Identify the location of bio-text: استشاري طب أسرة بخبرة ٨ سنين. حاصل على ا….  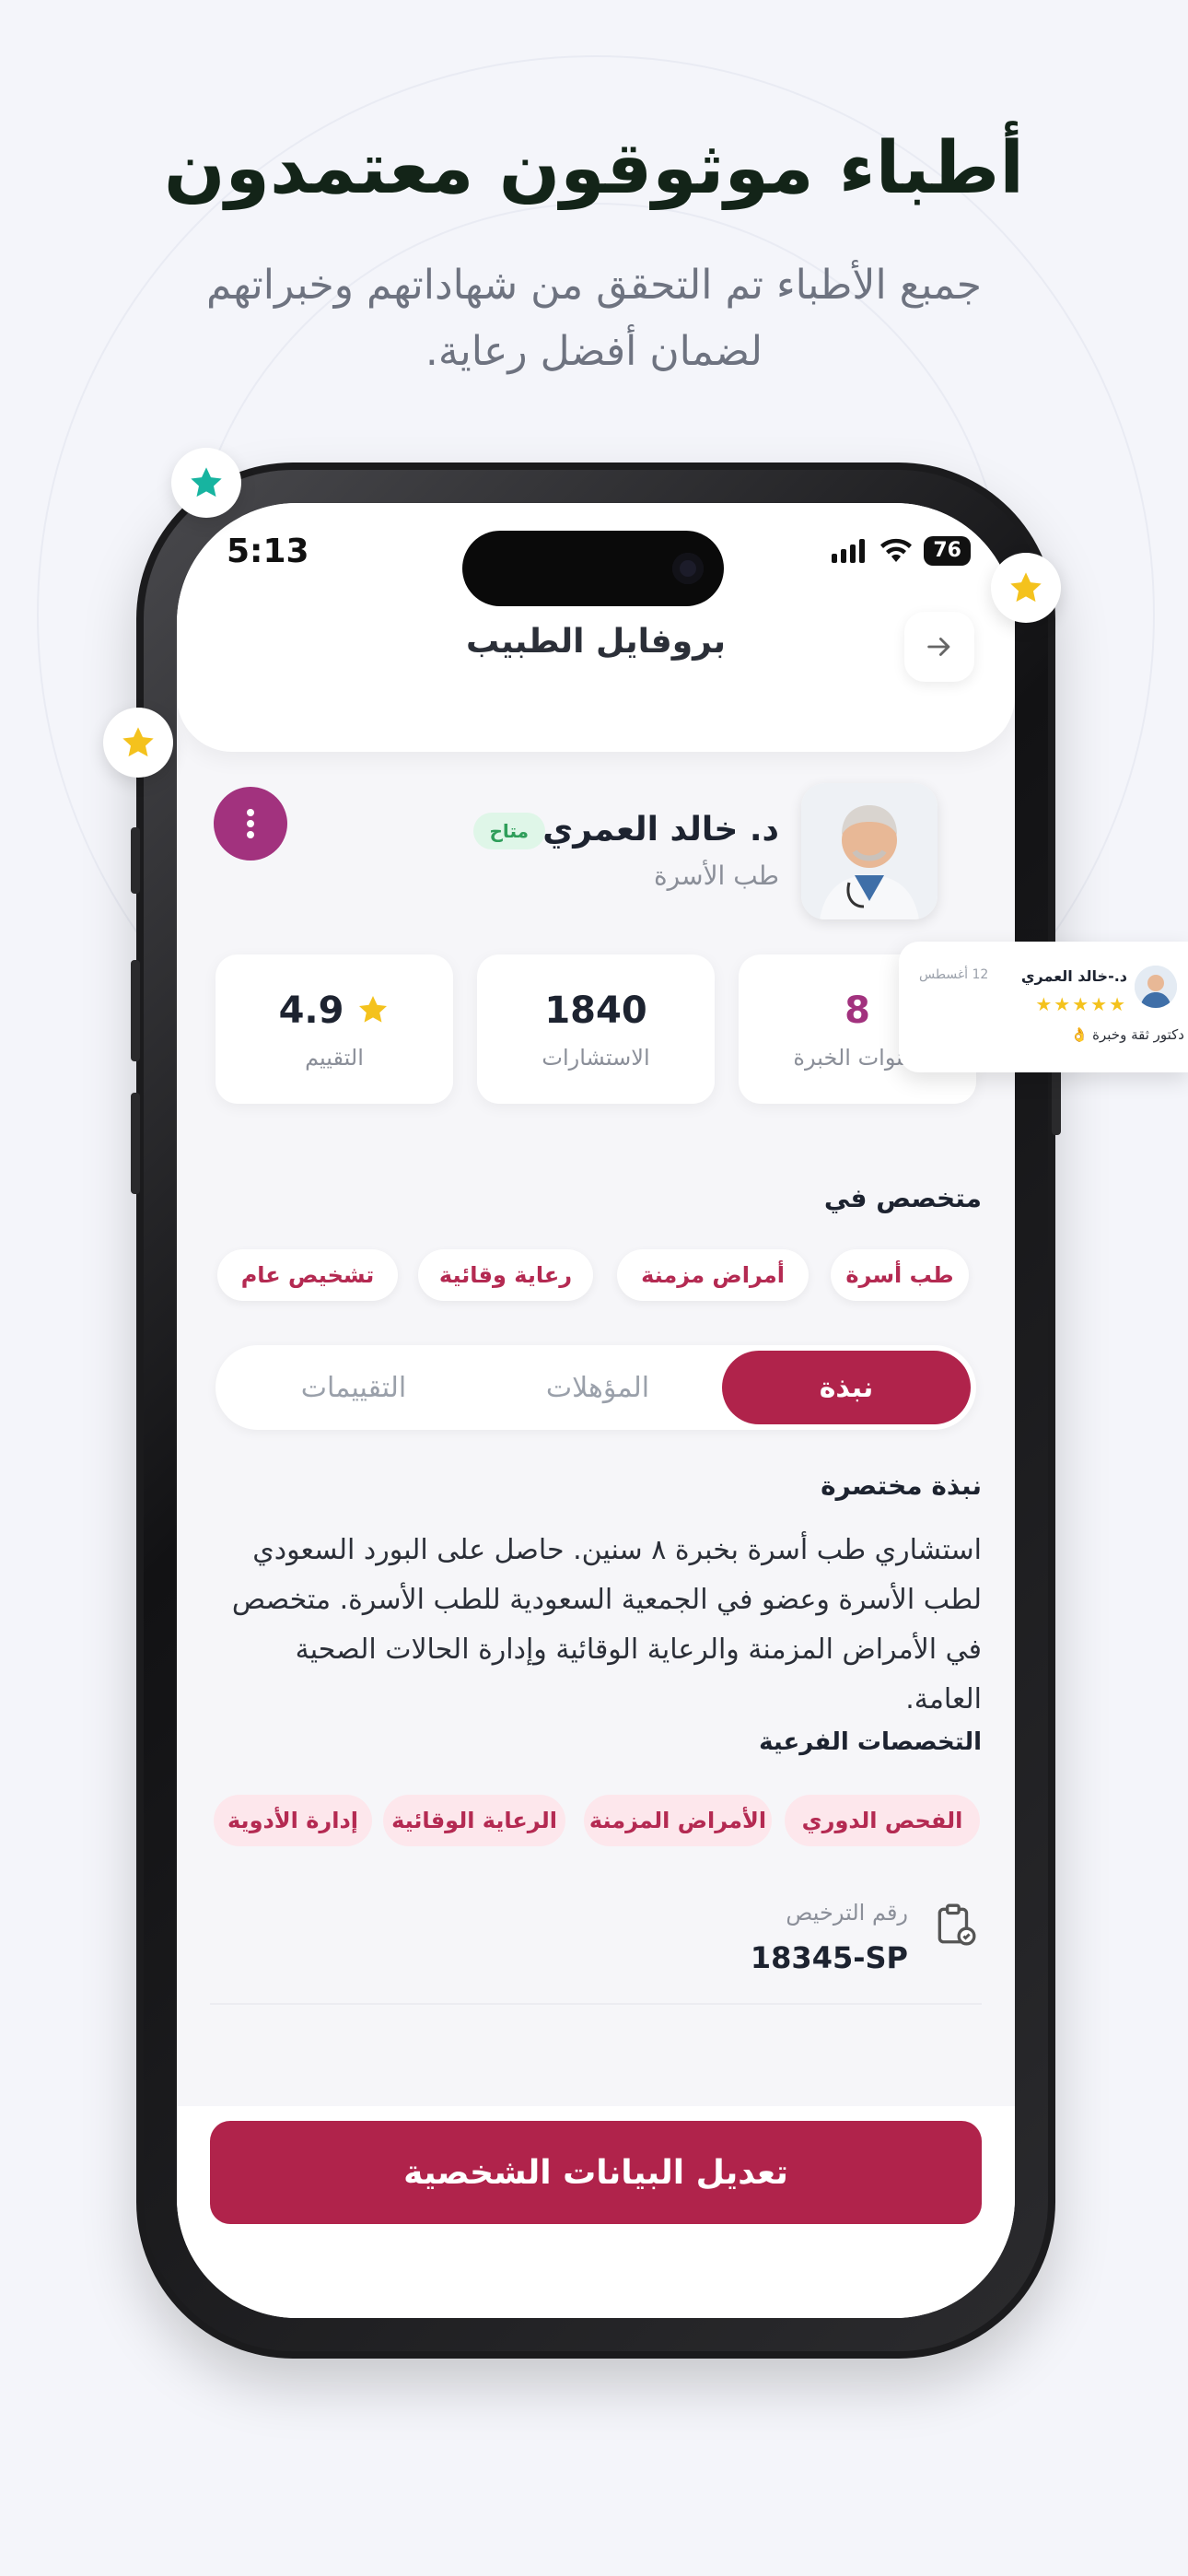
(606, 1624).